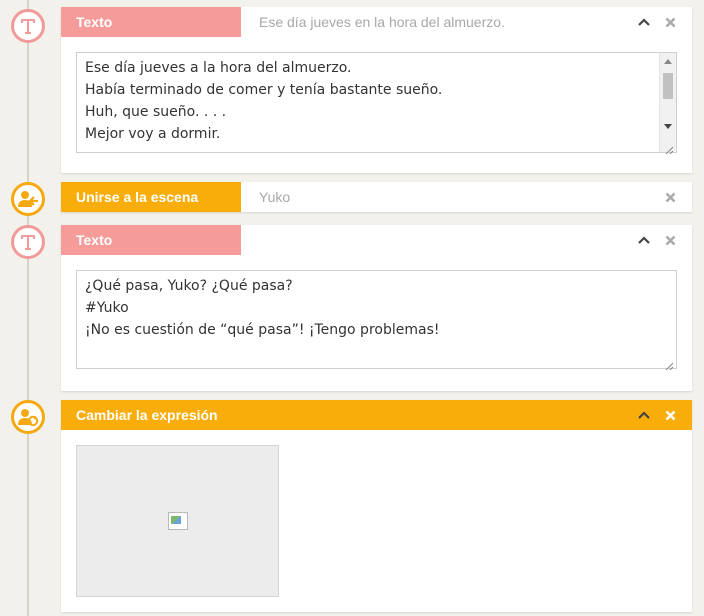 The image size is (704, 616). I want to click on block-title: Unirse a la escena, so click(151, 197).